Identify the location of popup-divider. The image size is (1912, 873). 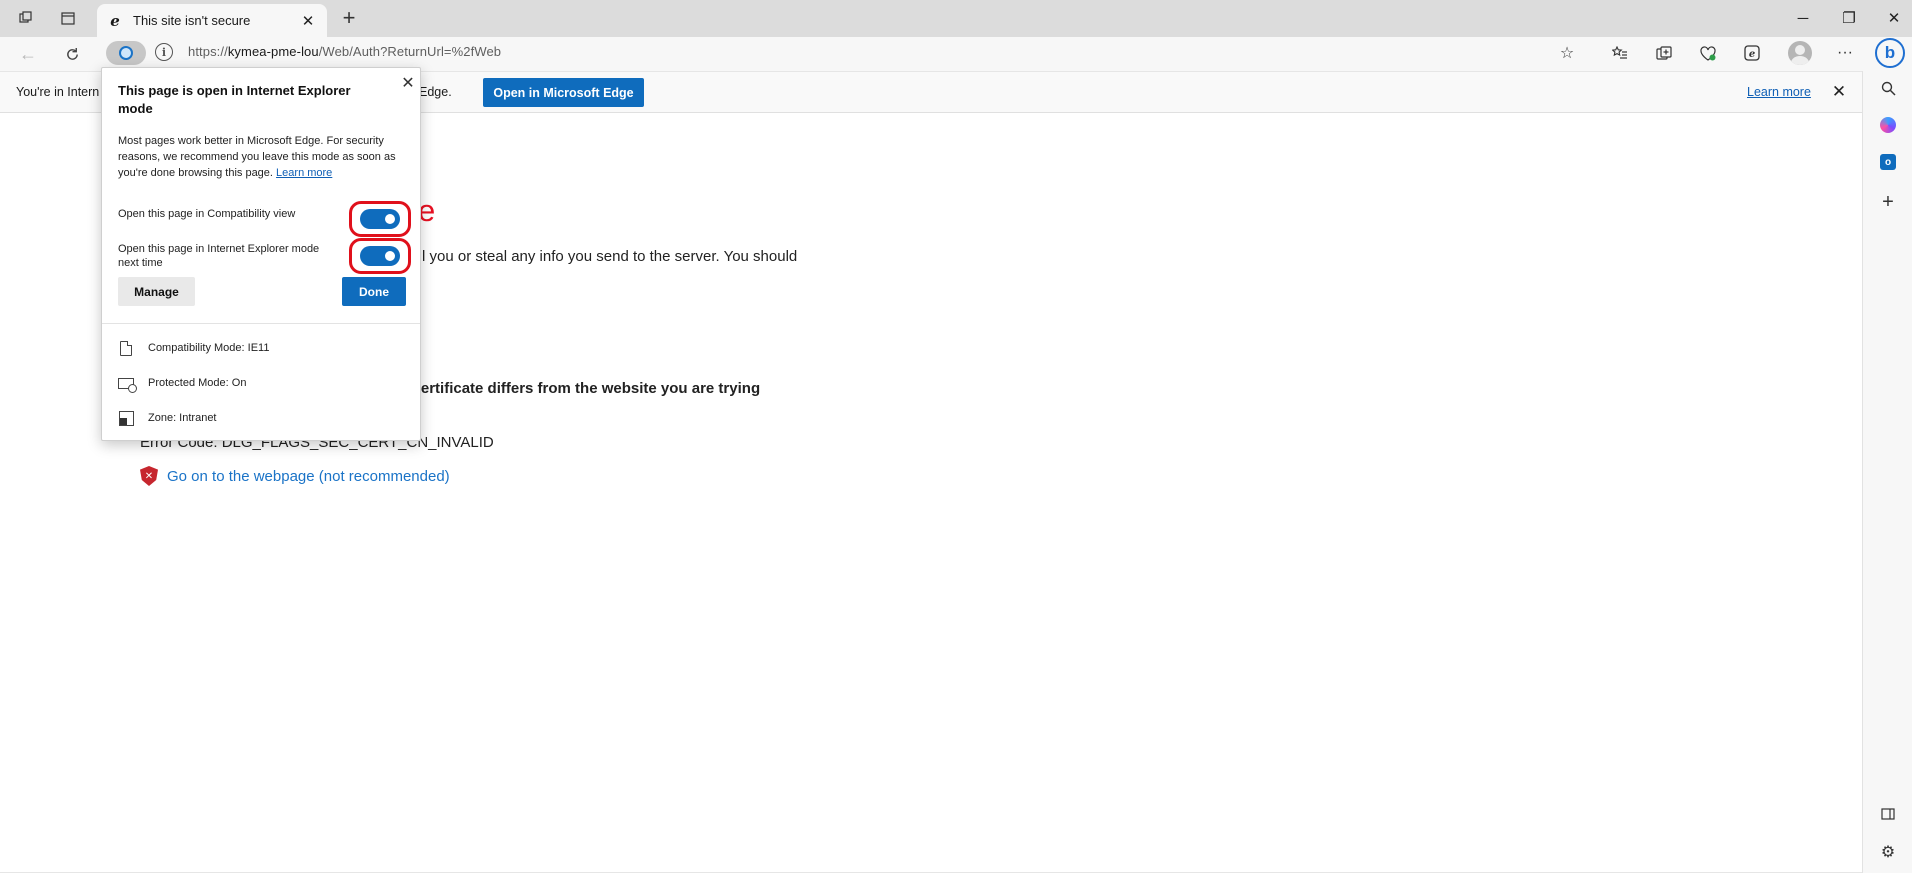
(261, 323).